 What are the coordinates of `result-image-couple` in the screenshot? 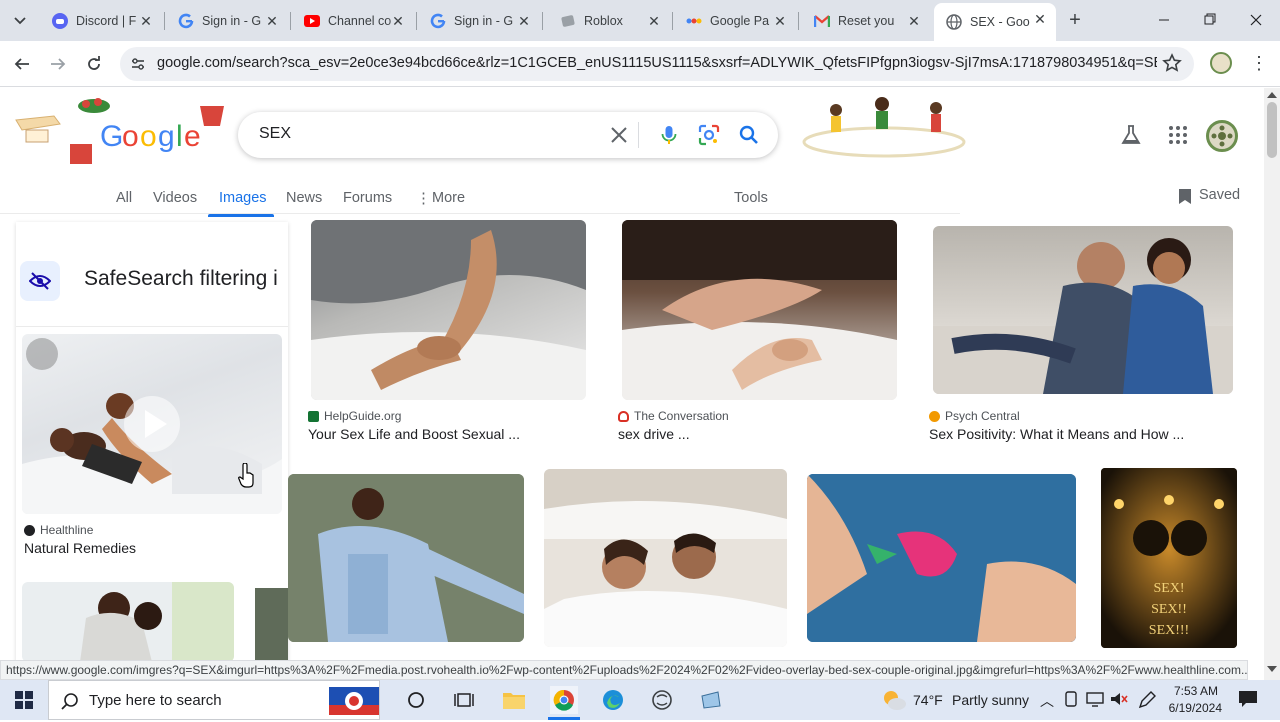 It's located at (128, 622).